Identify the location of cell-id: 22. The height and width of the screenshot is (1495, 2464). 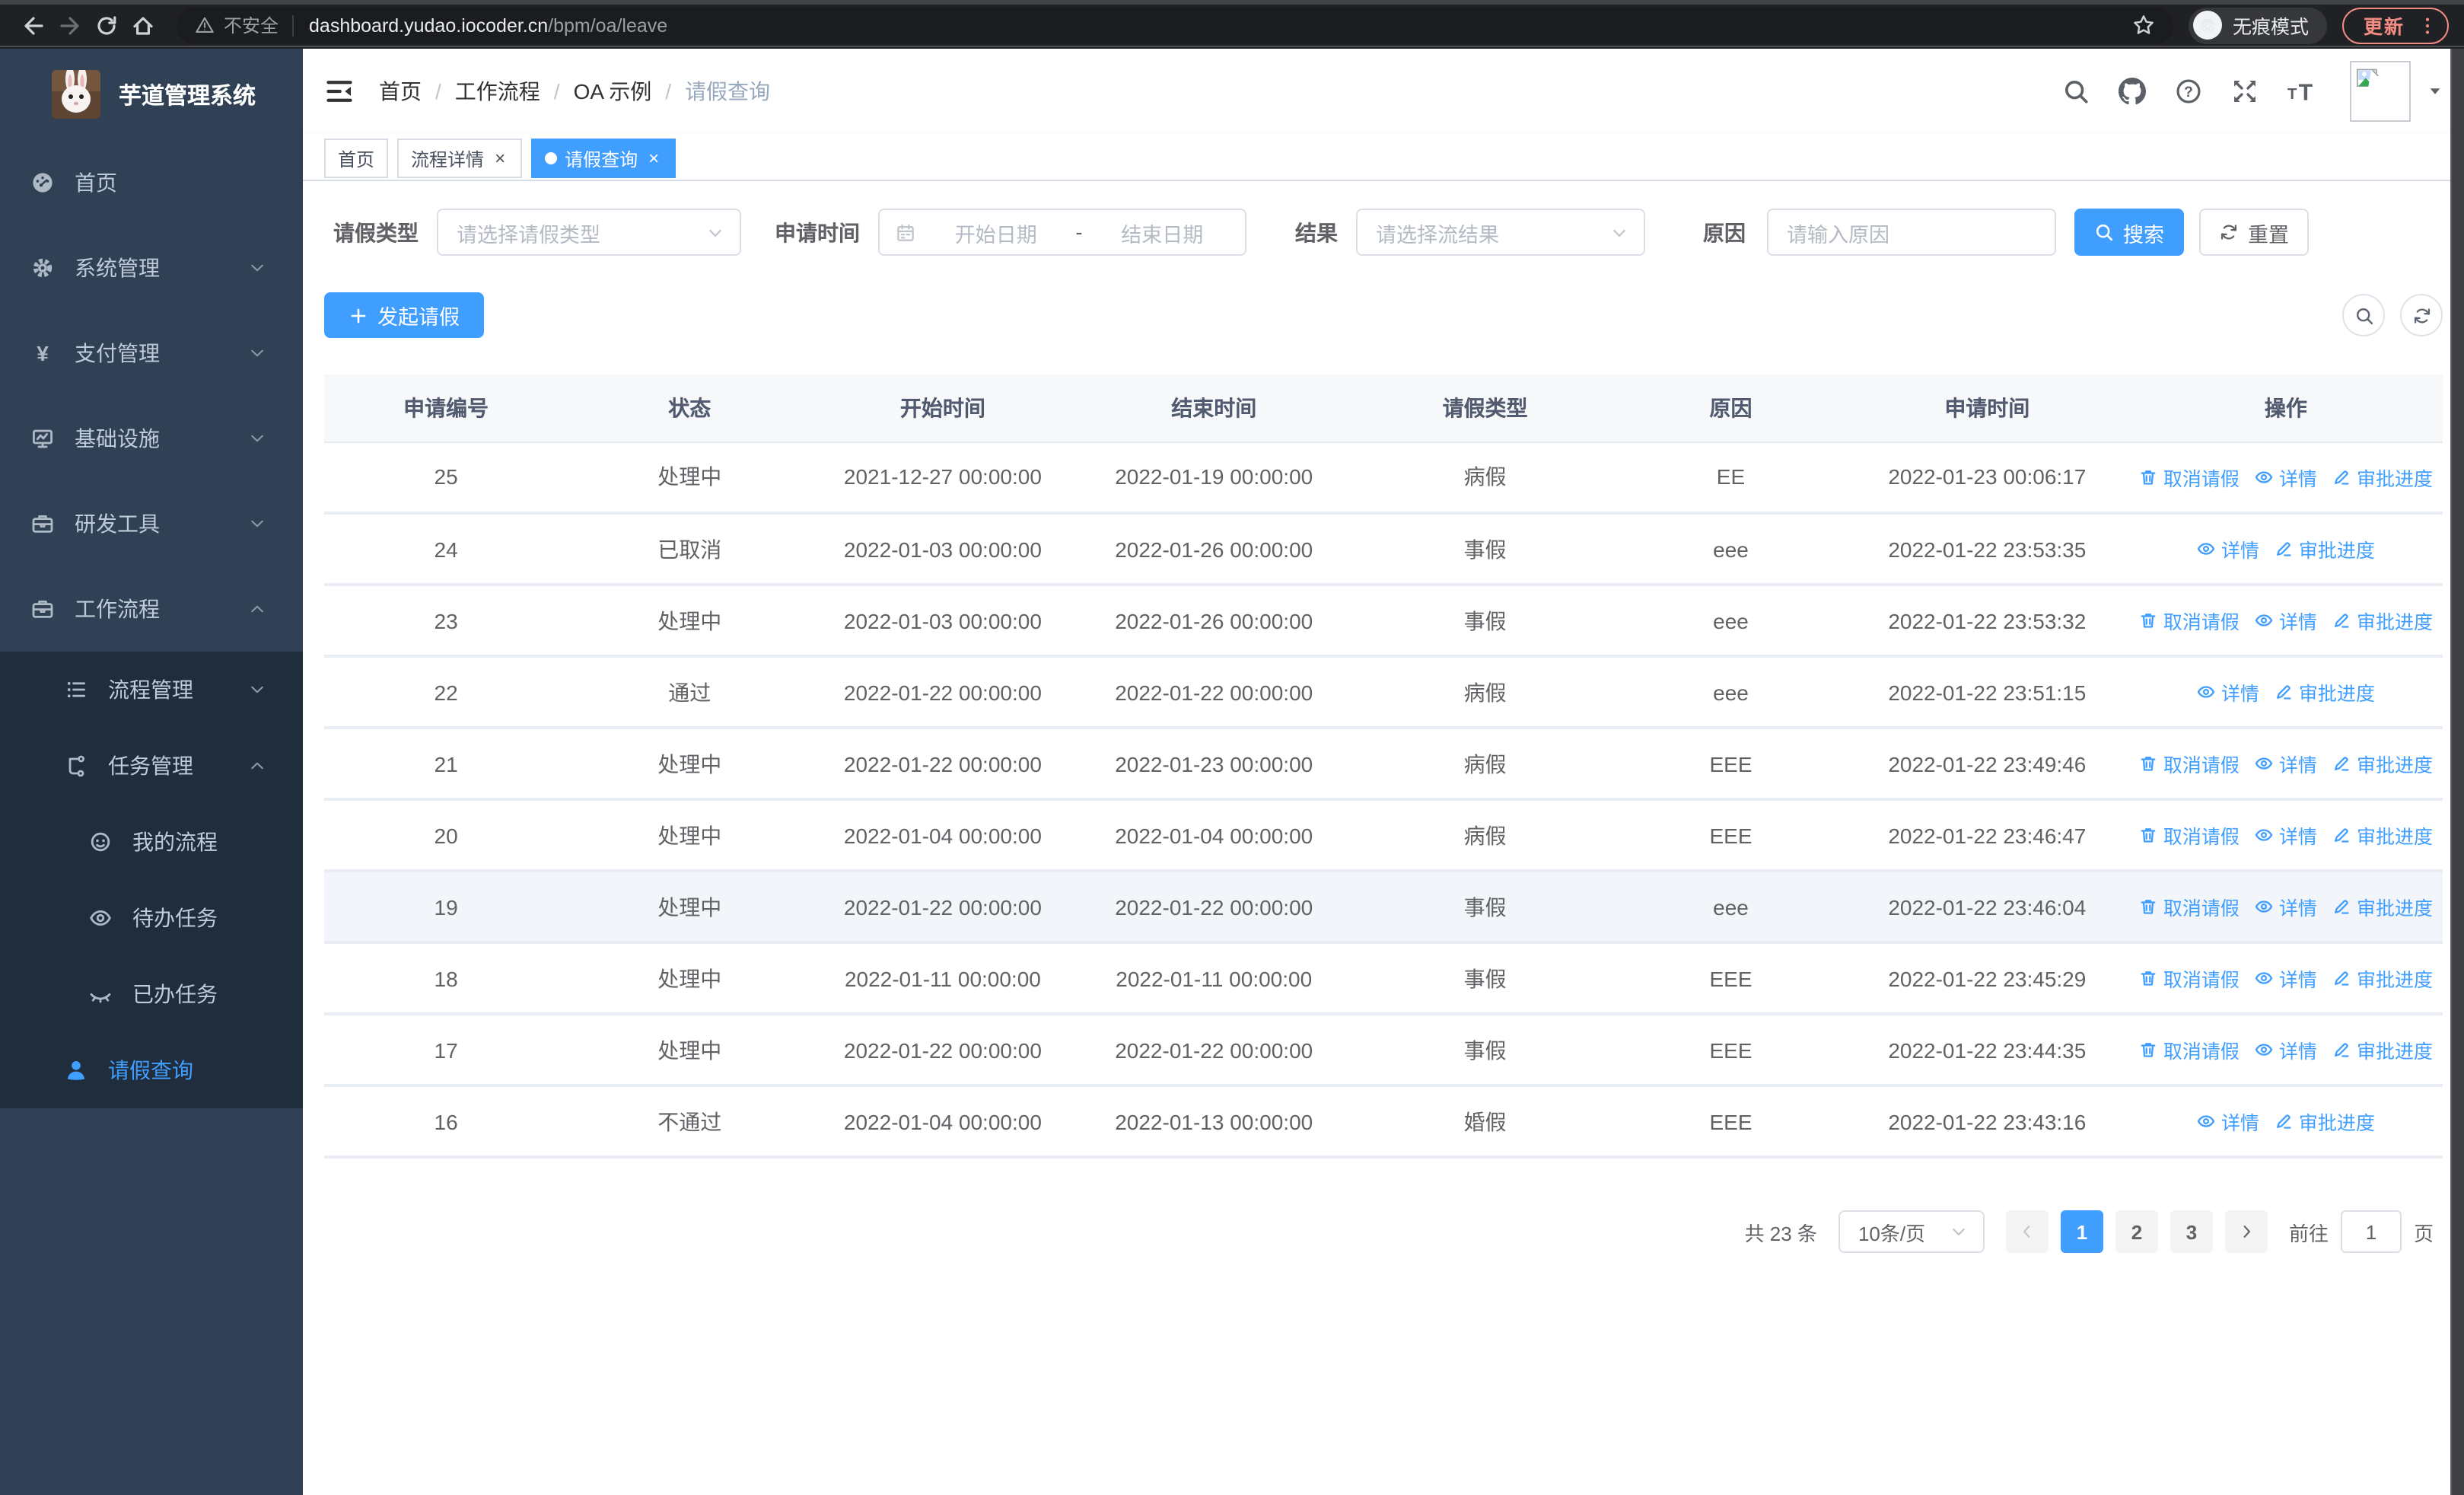
(446, 693).